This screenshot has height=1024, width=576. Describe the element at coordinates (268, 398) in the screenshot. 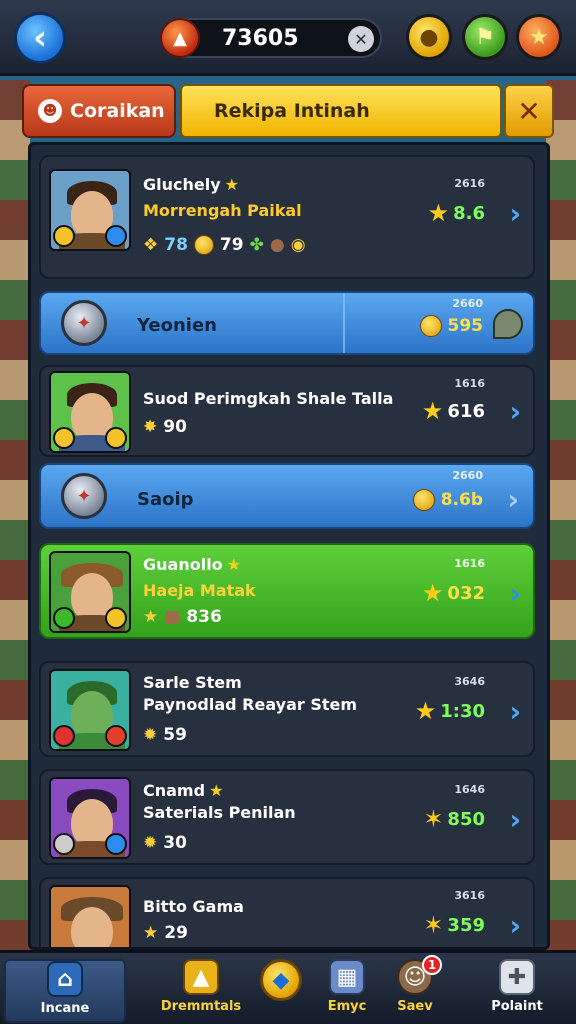

I see `player-name: Suod Perimgkah Shale Talla` at that location.